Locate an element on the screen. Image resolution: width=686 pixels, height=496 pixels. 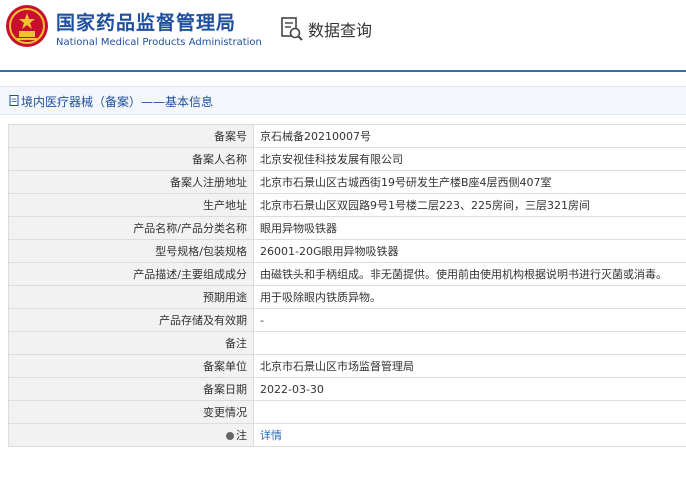
field-value: 由磁铁头和手柄组成。非无菌提供。使用前由使用机构根据说明书进行灭菌或消毒。 is located at coordinates (469, 274).